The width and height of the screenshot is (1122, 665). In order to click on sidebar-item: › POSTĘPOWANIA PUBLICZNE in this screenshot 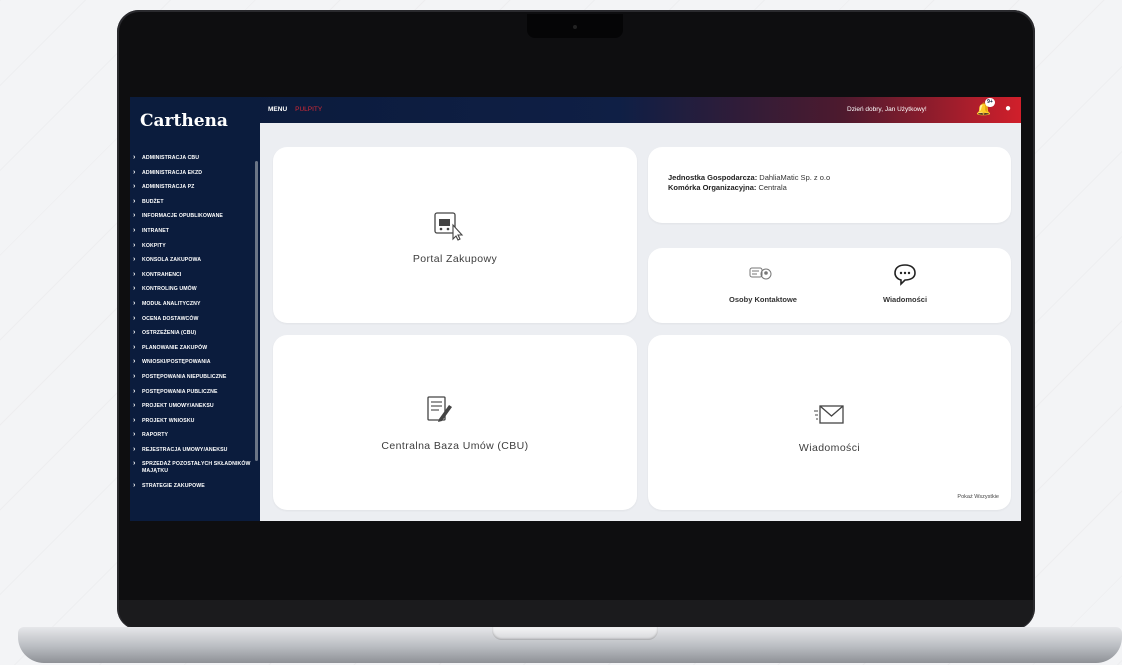, I will do `click(194, 392)`.